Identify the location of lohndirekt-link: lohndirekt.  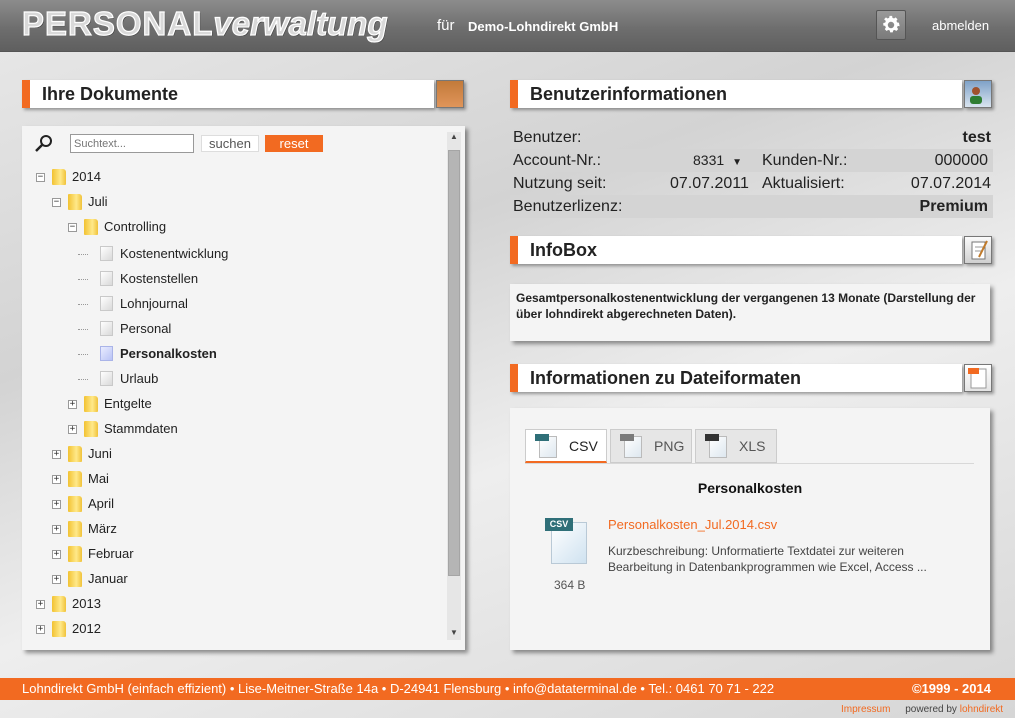
(981, 709).